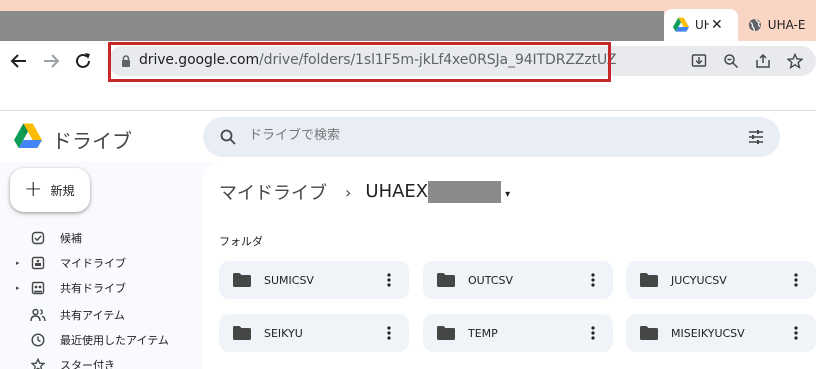 This screenshot has width=816, height=369. I want to click on back-button, so click(19, 61).